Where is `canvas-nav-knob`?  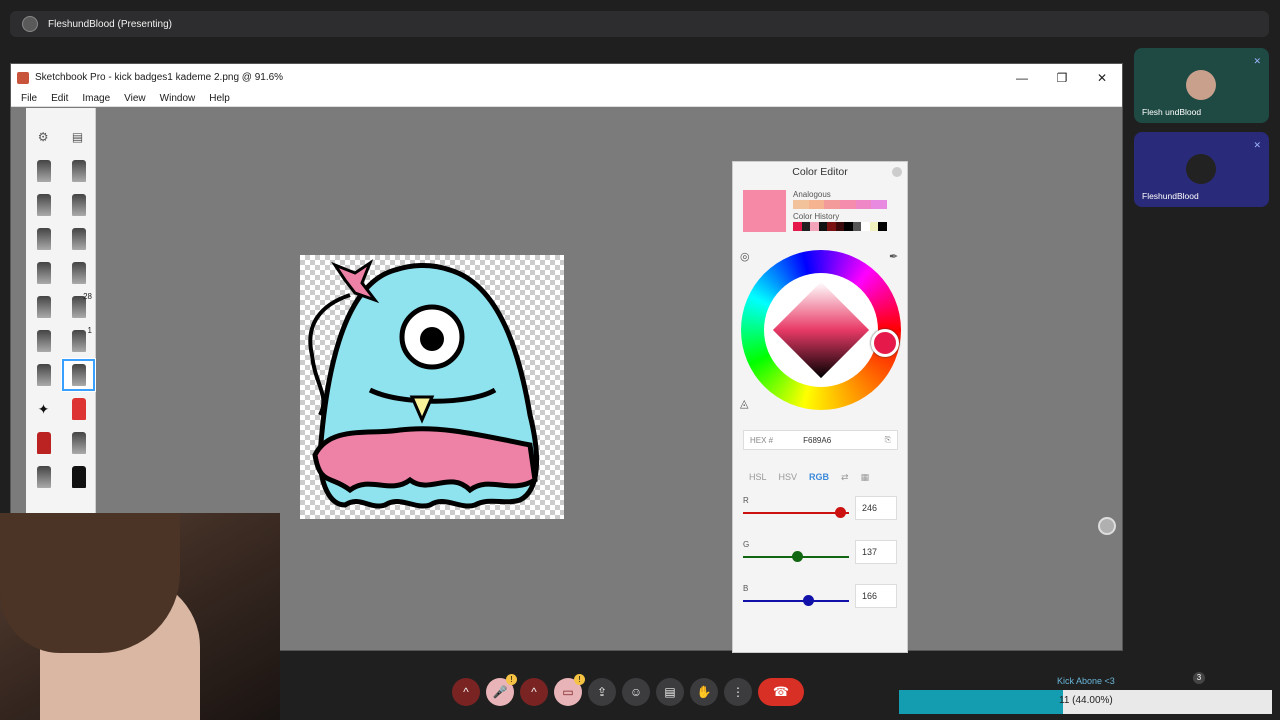
canvas-nav-knob is located at coordinates (1107, 526).